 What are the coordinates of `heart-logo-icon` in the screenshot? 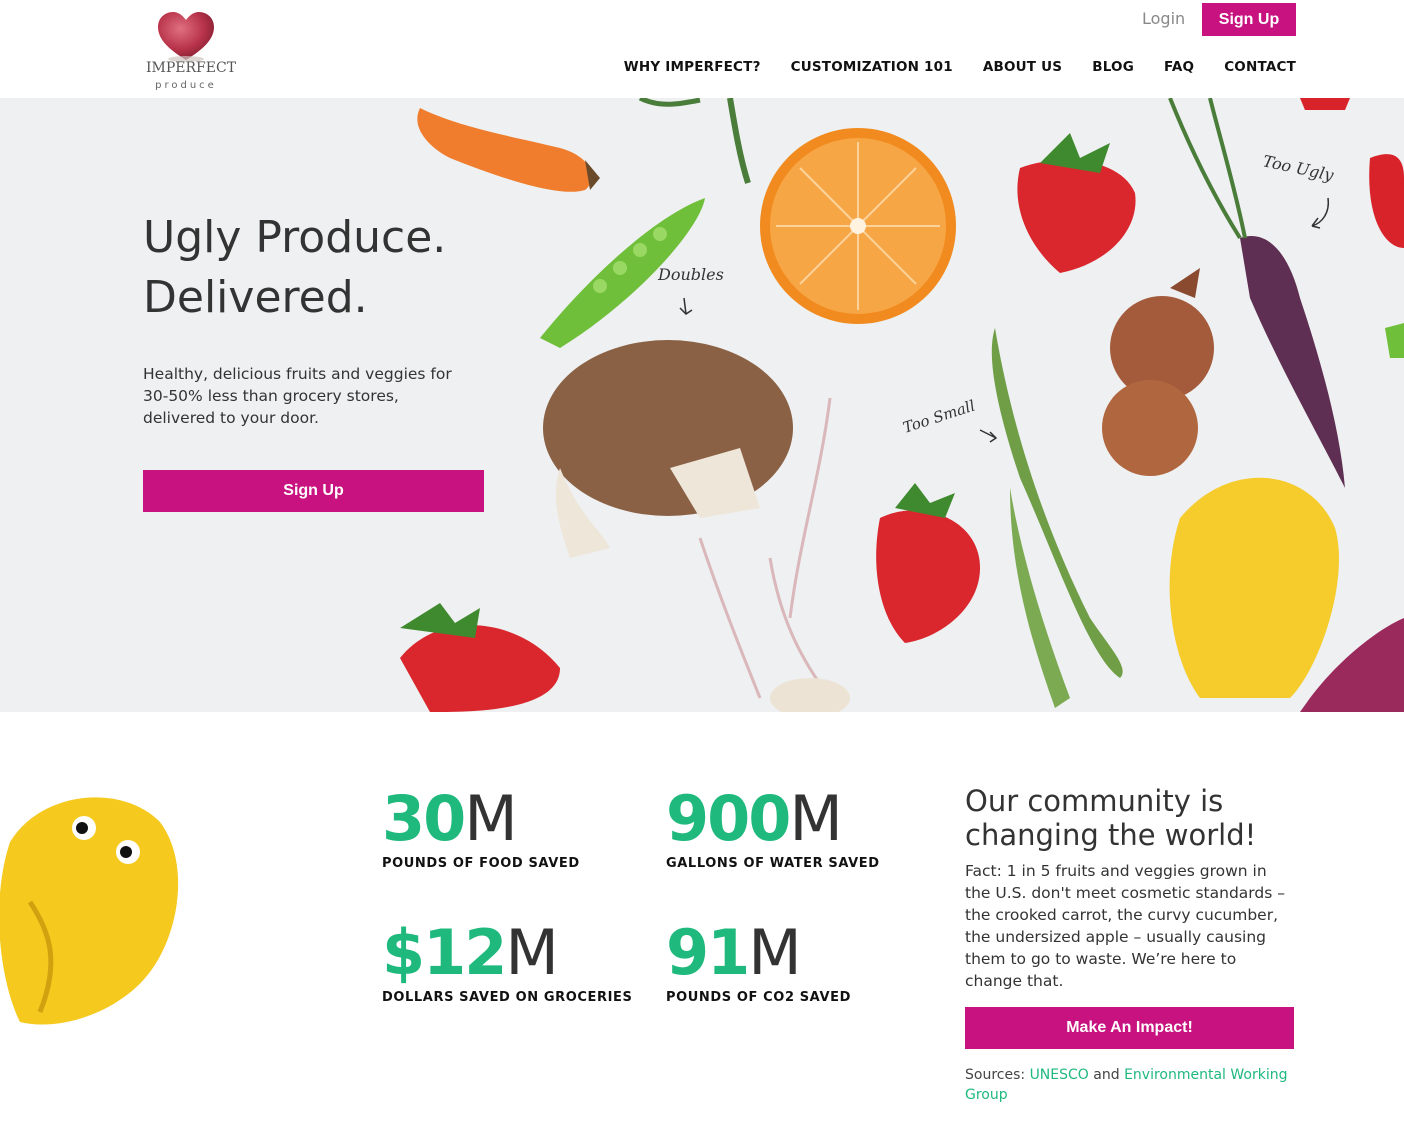 It's located at (186, 37).